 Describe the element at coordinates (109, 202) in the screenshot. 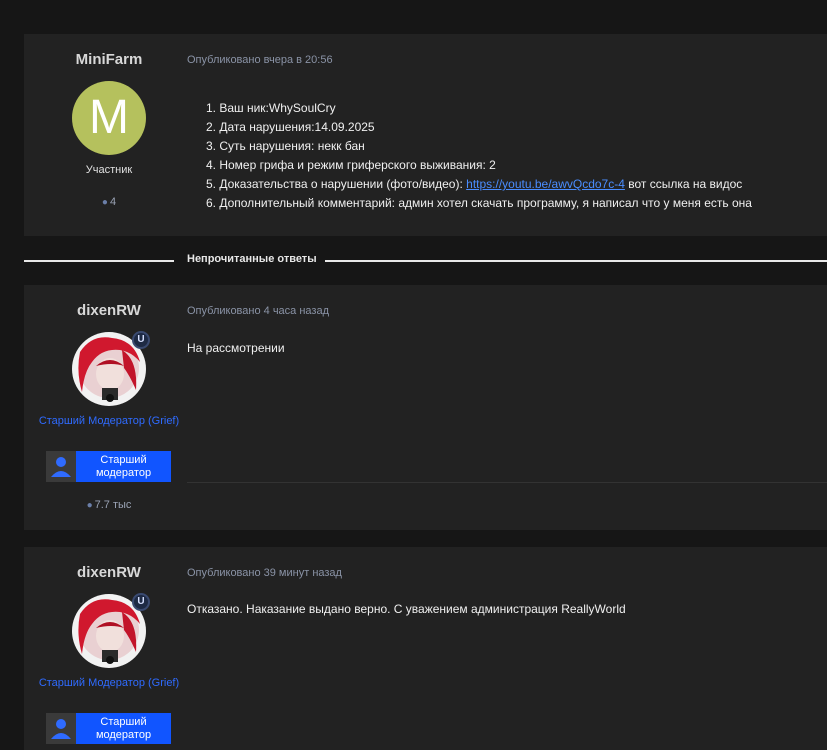

I see `post-count: ● 4` at that location.